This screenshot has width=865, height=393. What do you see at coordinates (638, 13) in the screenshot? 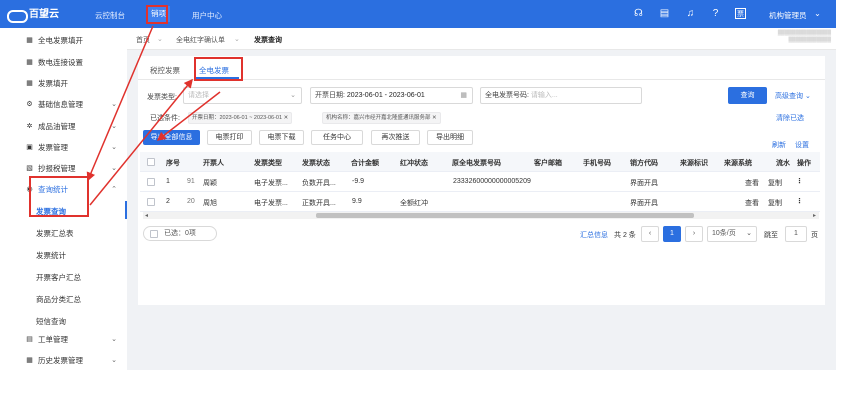
I see `headset-icon: ☊` at bounding box center [638, 13].